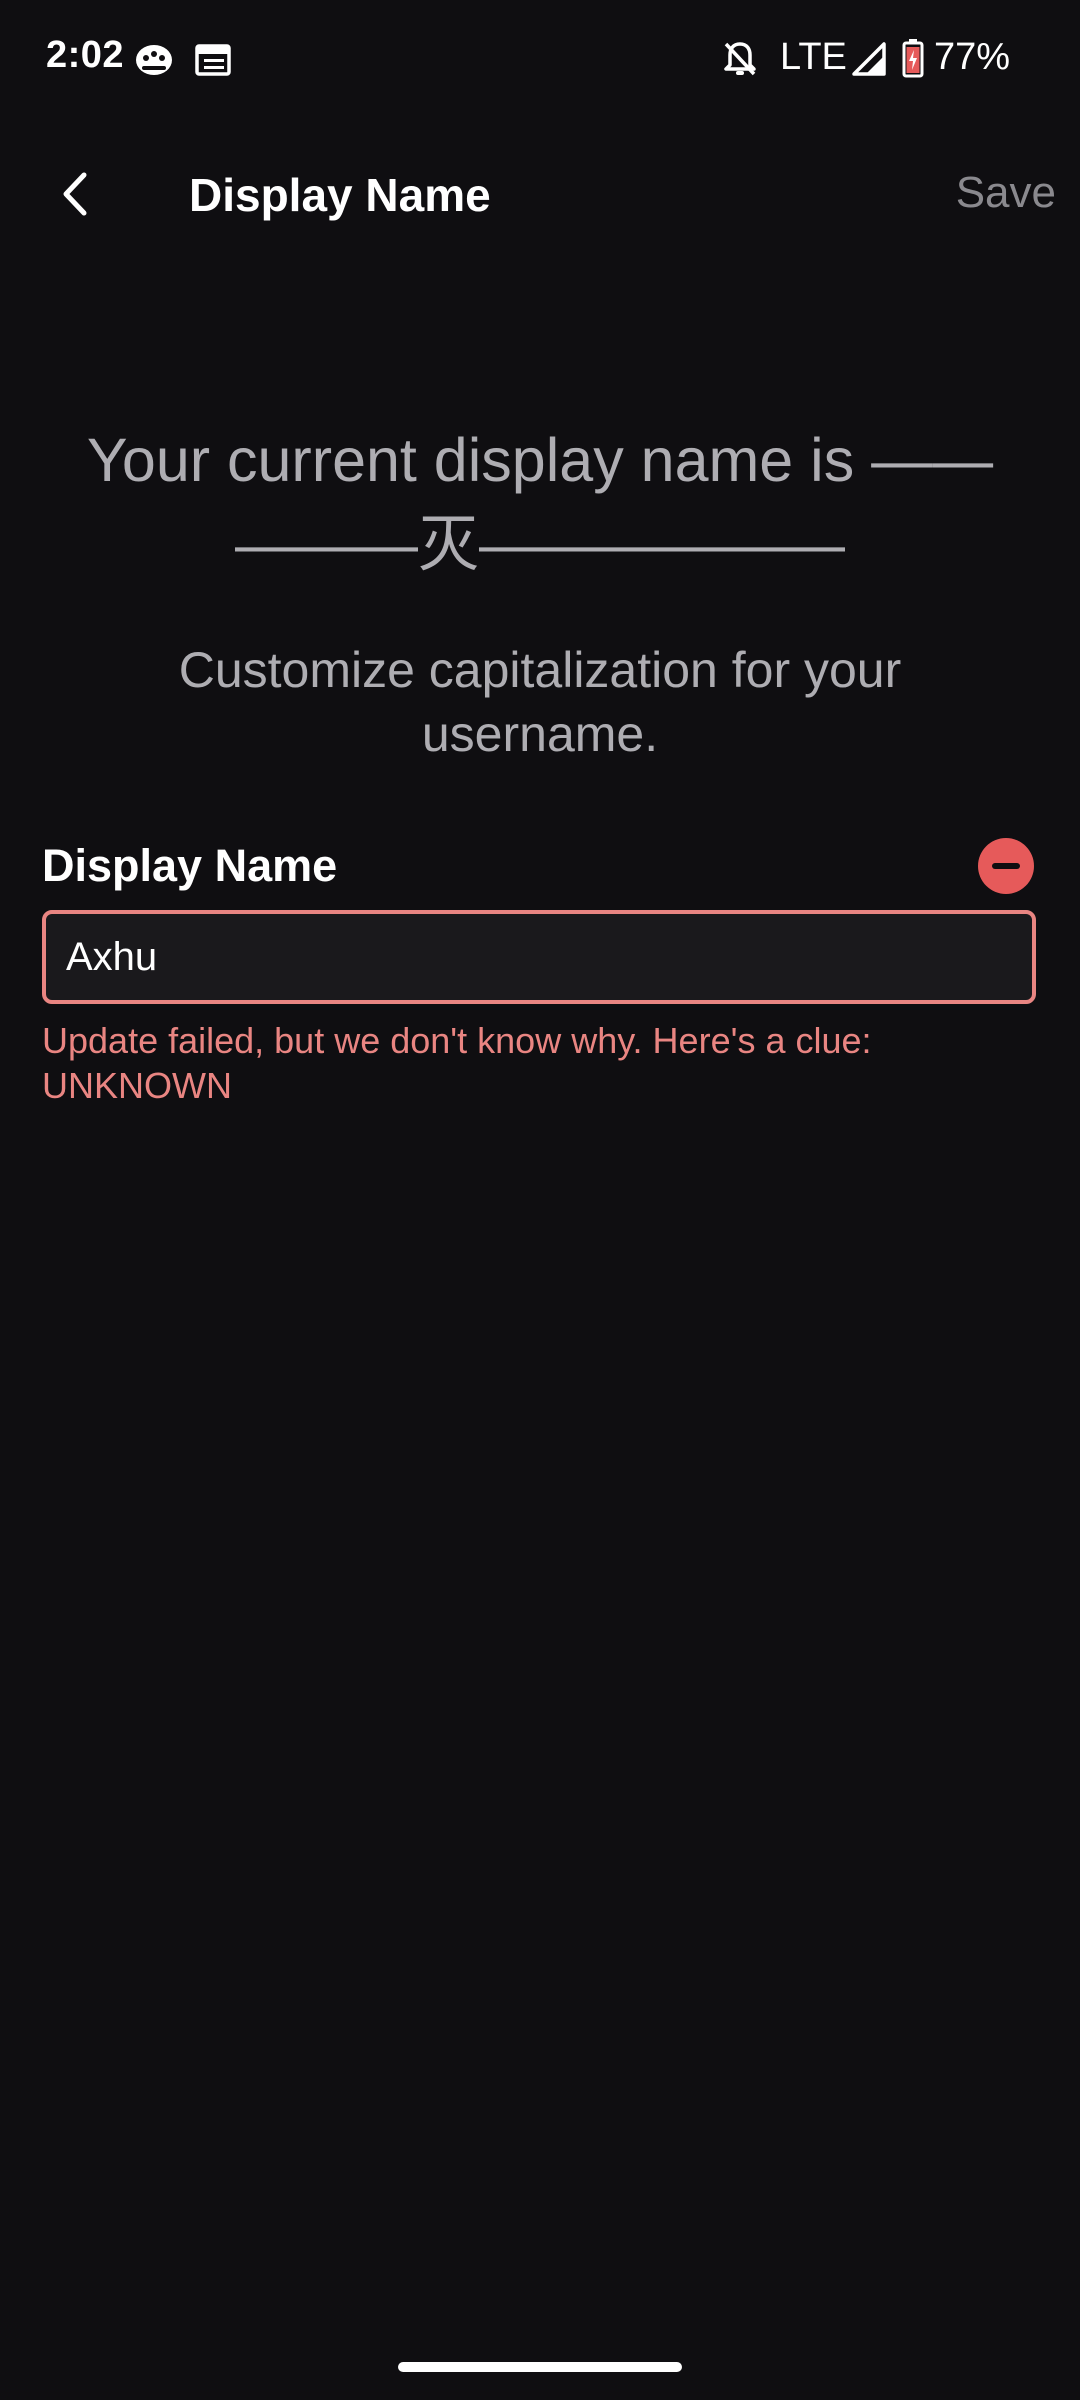 The width and height of the screenshot is (1080, 2400). I want to click on error-message-line-2: UNKNOWN, so click(137, 1085).